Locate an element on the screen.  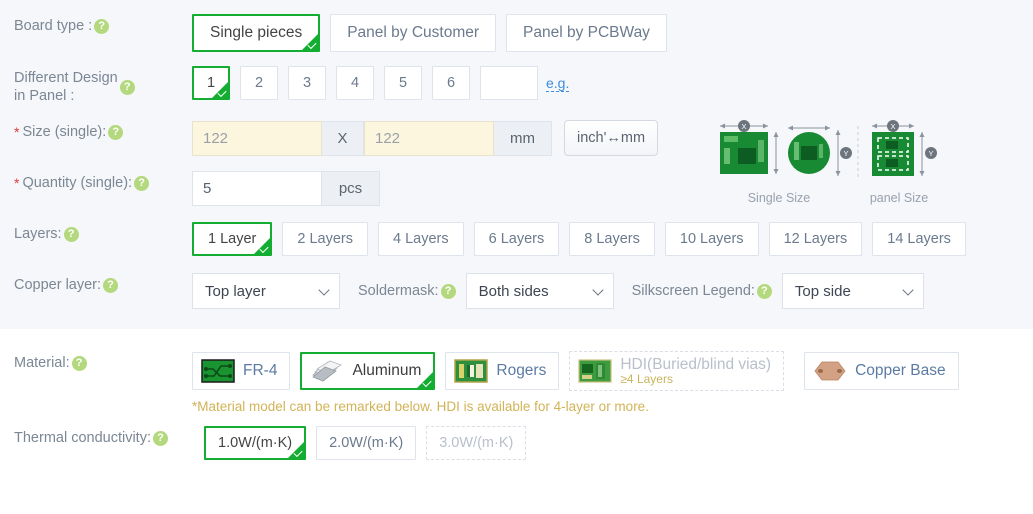
eg-link: e.g. is located at coordinates (558, 83).